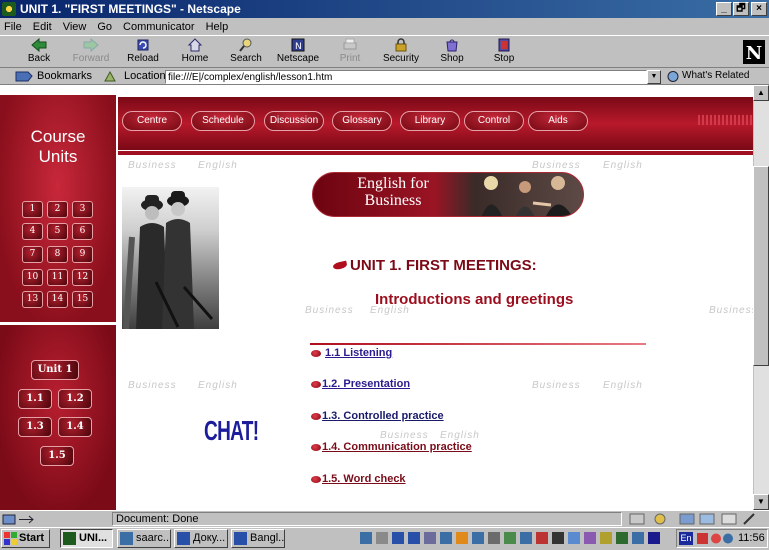 The width and height of the screenshot is (769, 550). Describe the element at coordinates (654, 77) in the screenshot. I see `location-dropdown-button: ▼` at that location.